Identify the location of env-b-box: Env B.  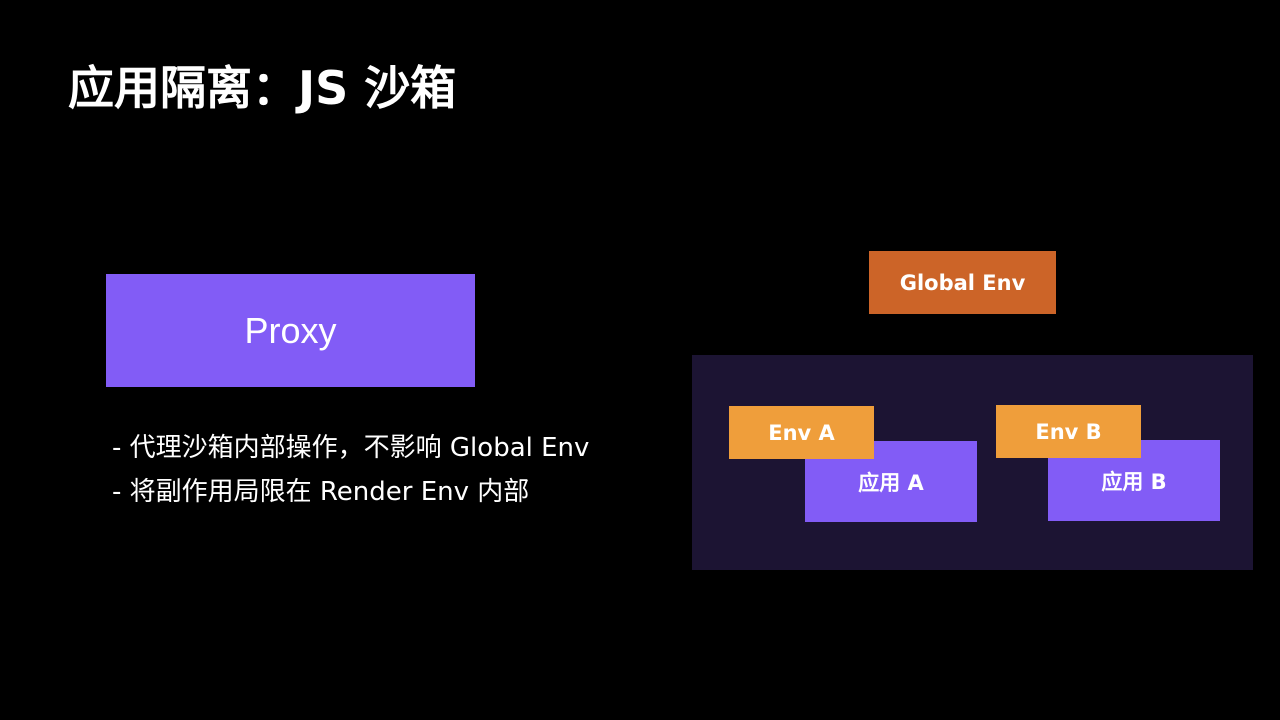
(1068, 431).